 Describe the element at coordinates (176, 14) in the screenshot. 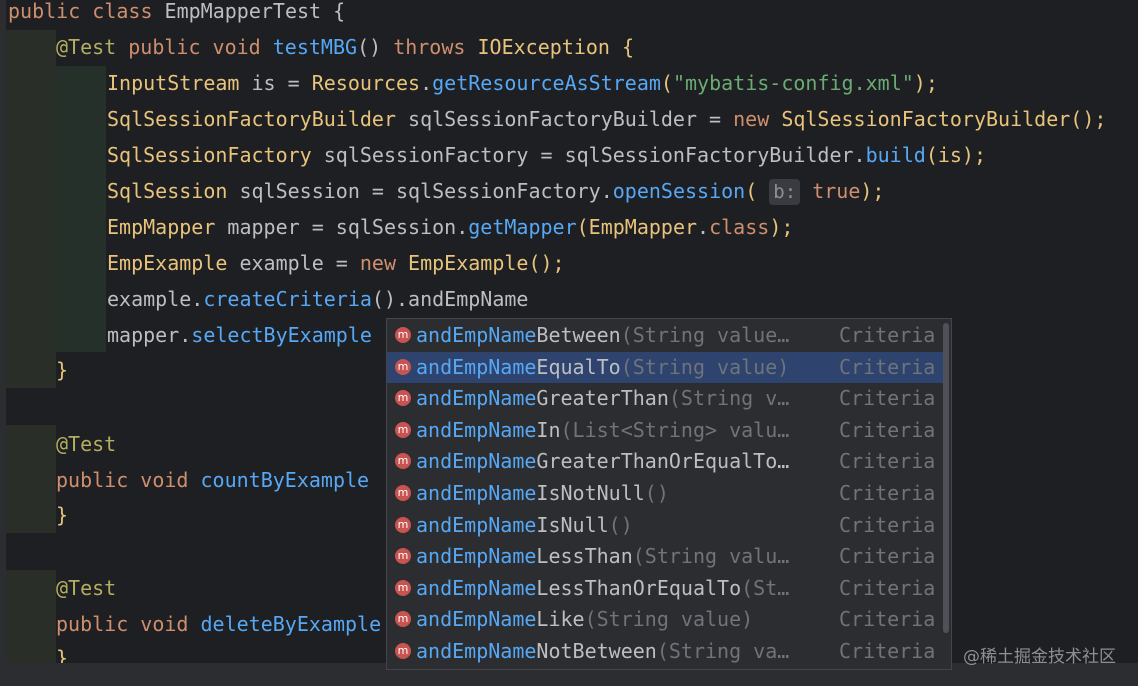

I see `code-line-class-declaration: public class EmpMapperTest {` at that location.